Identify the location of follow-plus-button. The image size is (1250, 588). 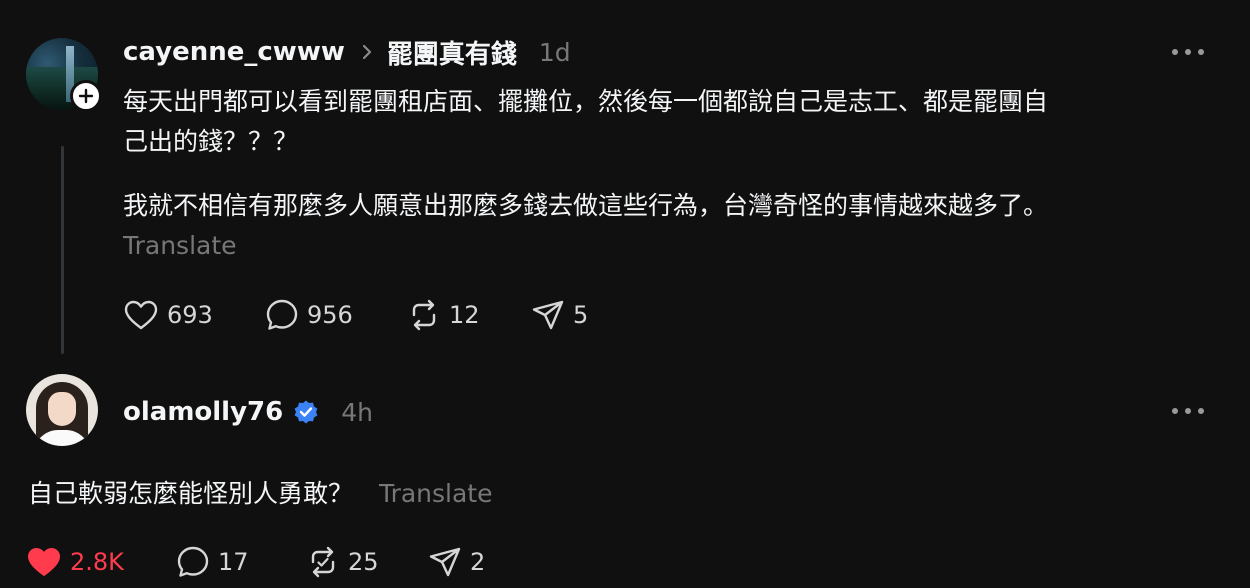
(86, 96).